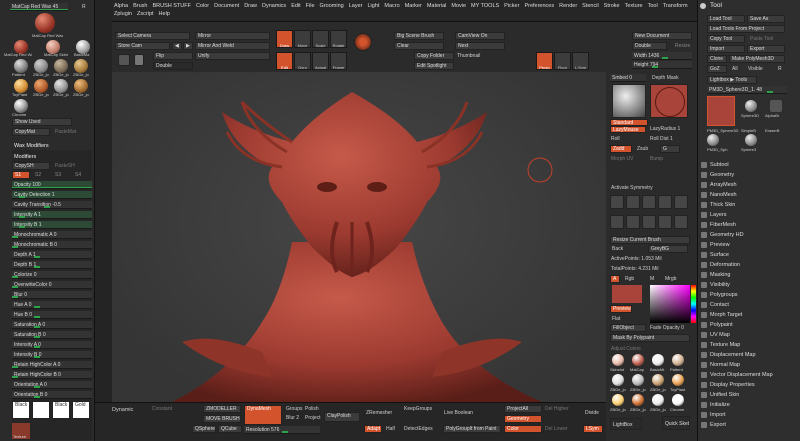 The height and width of the screenshot is (441, 800). I want to click on r-label: R, so click(84, 7).